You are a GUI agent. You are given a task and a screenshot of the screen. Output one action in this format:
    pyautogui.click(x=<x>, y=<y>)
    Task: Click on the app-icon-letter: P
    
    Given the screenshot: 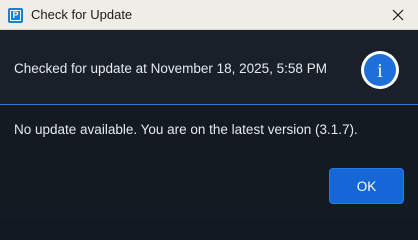 What is the action you would take?
    pyautogui.click(x=15, y=15)
    